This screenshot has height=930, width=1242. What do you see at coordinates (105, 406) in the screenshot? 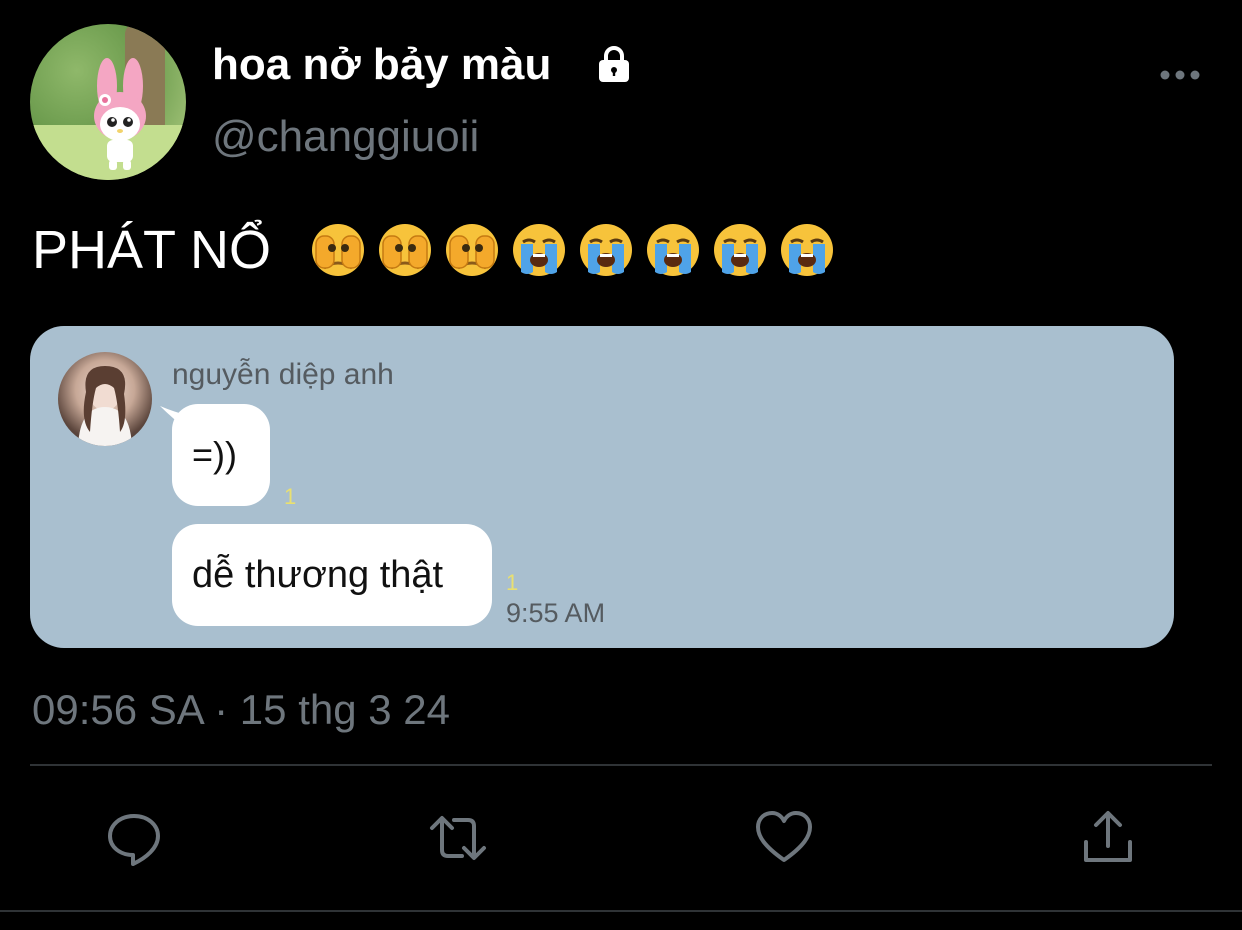
I see `portrait-icon` at bounding box center [105, 406].